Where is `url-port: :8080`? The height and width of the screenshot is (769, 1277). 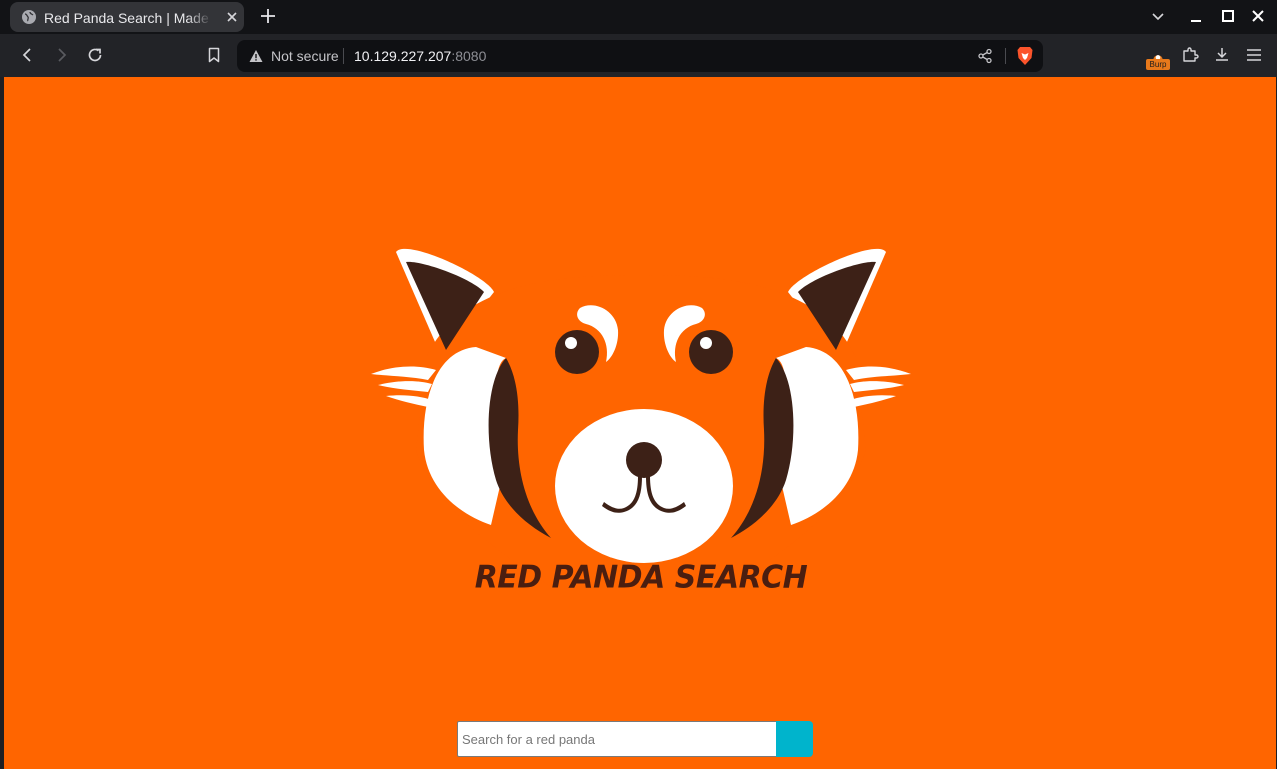 url-port: :8080 is located at coordinates (469, 56).